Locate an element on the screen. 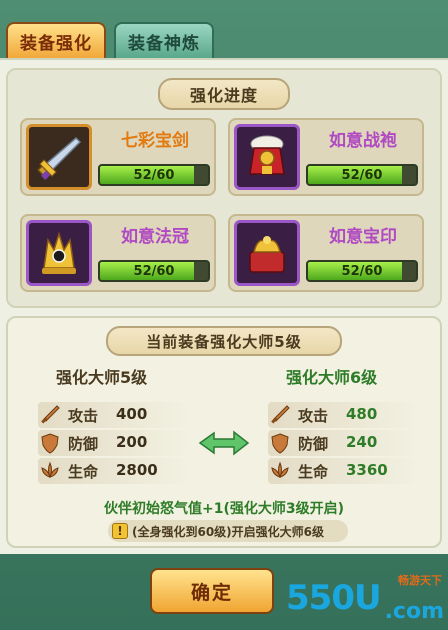  tab-equipment-refine: 装备神炼 is located at coordinates (164, 41).